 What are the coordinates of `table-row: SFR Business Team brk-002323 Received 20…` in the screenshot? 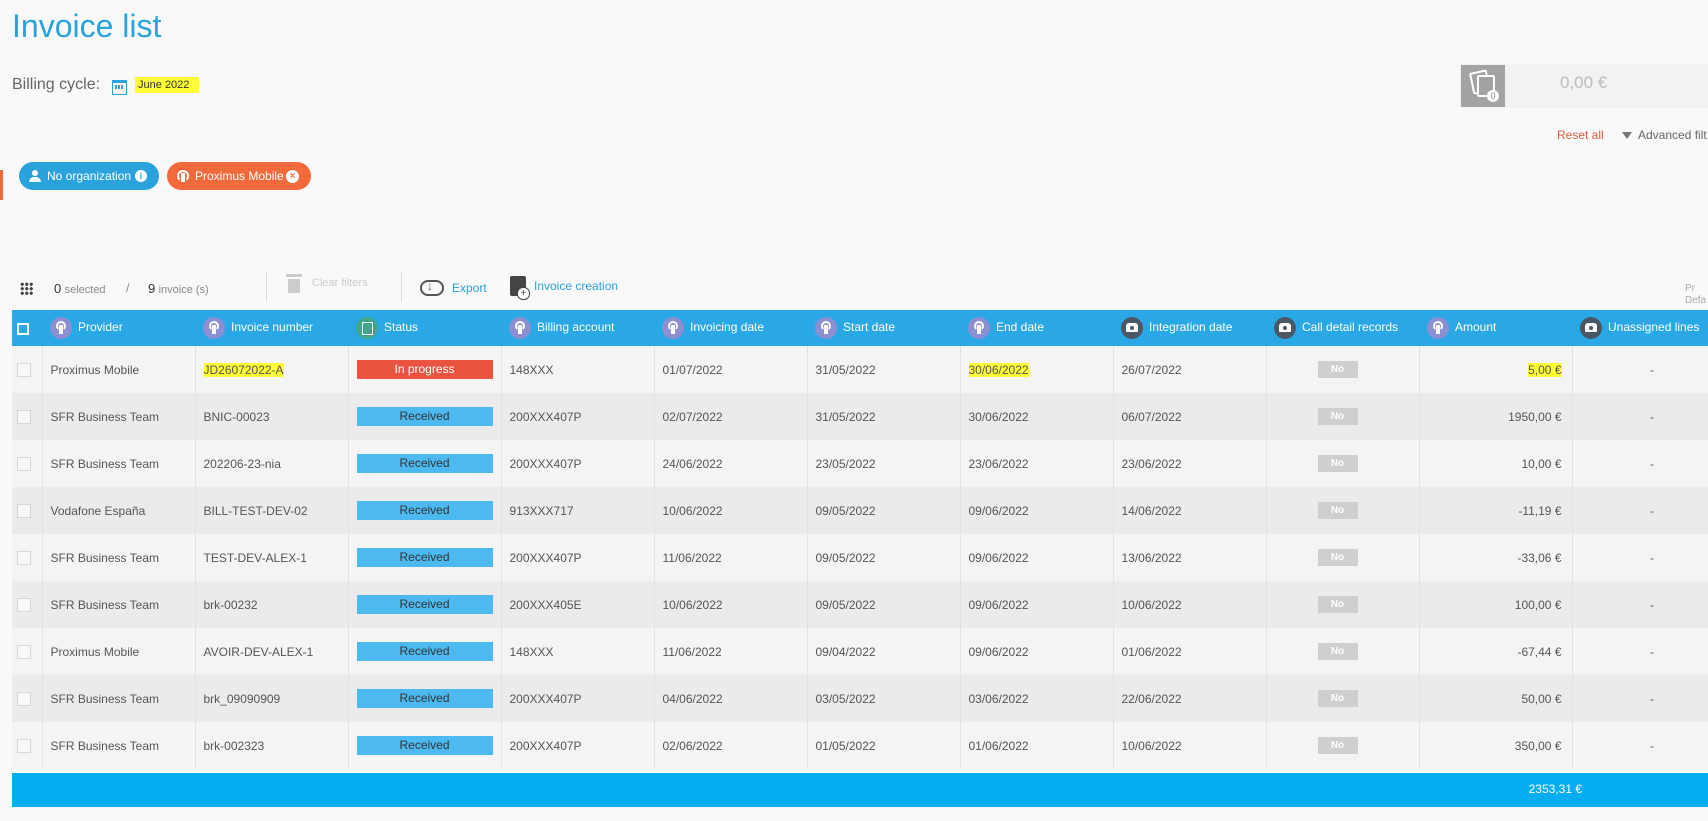 It's located at (860, 745).